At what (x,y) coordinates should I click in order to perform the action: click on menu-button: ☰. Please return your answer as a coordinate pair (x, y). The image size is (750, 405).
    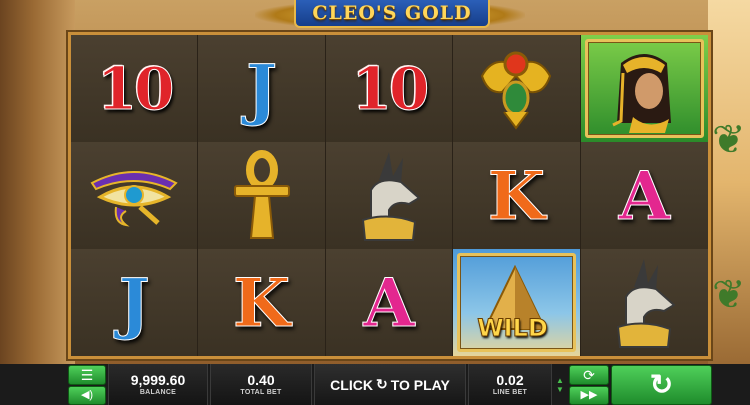
    Looking at the image, I should click on (87, 375).